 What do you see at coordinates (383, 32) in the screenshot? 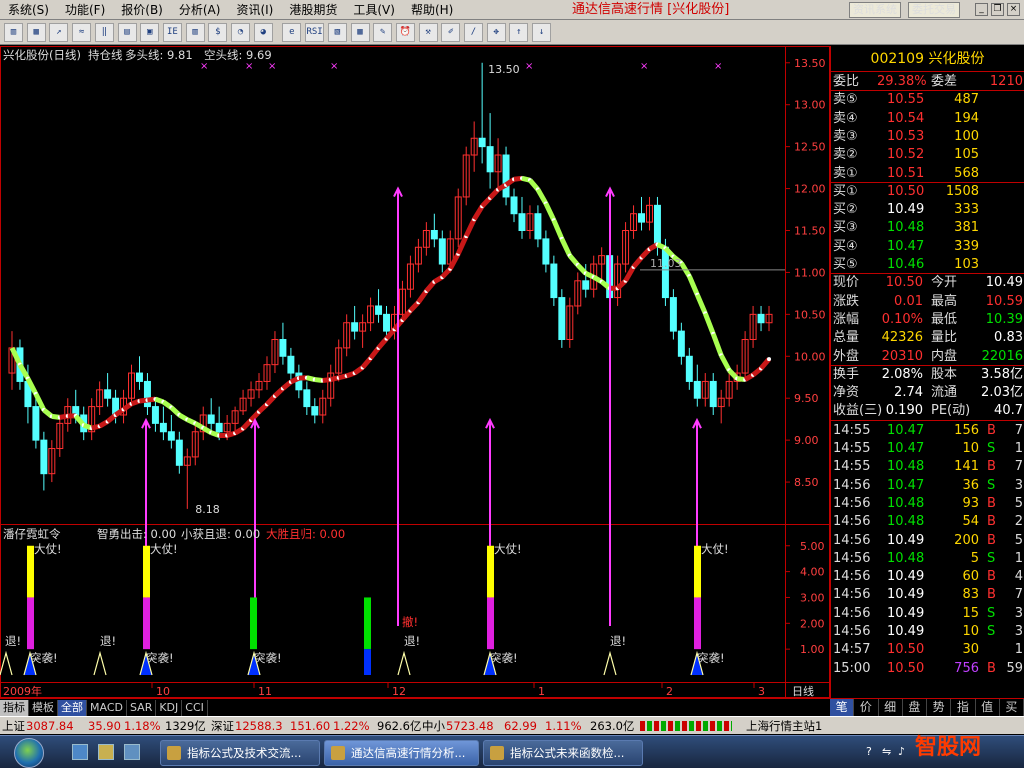
I see `pen-icon: ✎` at bounding box center [383, 32].